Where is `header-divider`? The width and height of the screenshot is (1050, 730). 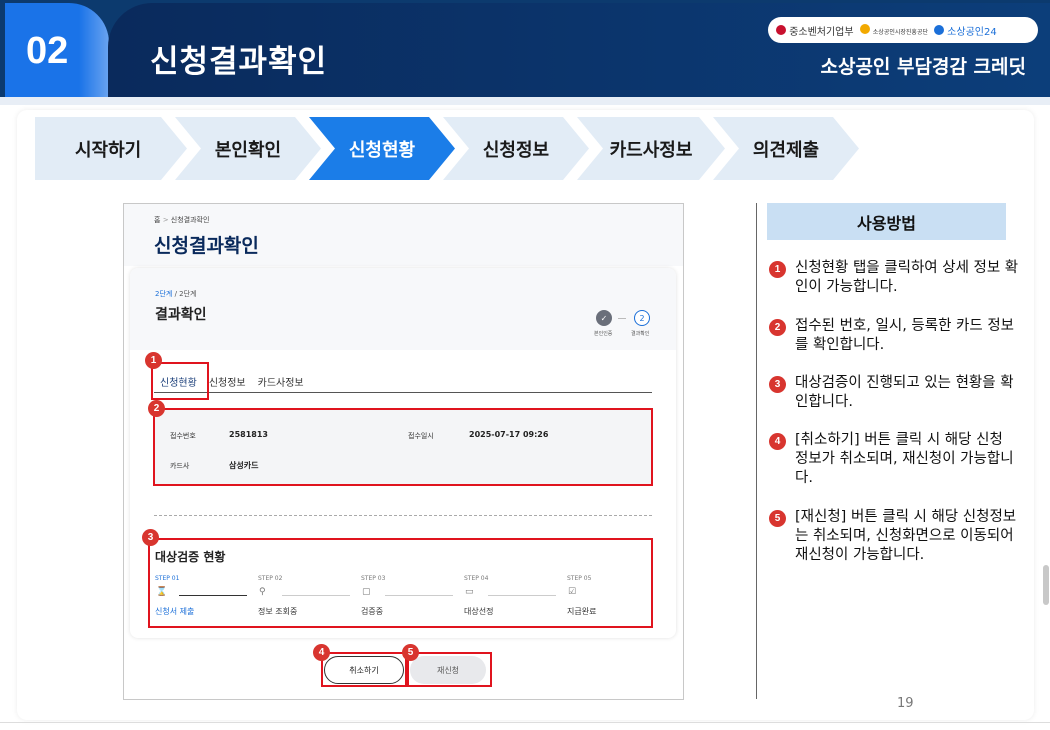
header-divider is located at coordinates (525, 101).